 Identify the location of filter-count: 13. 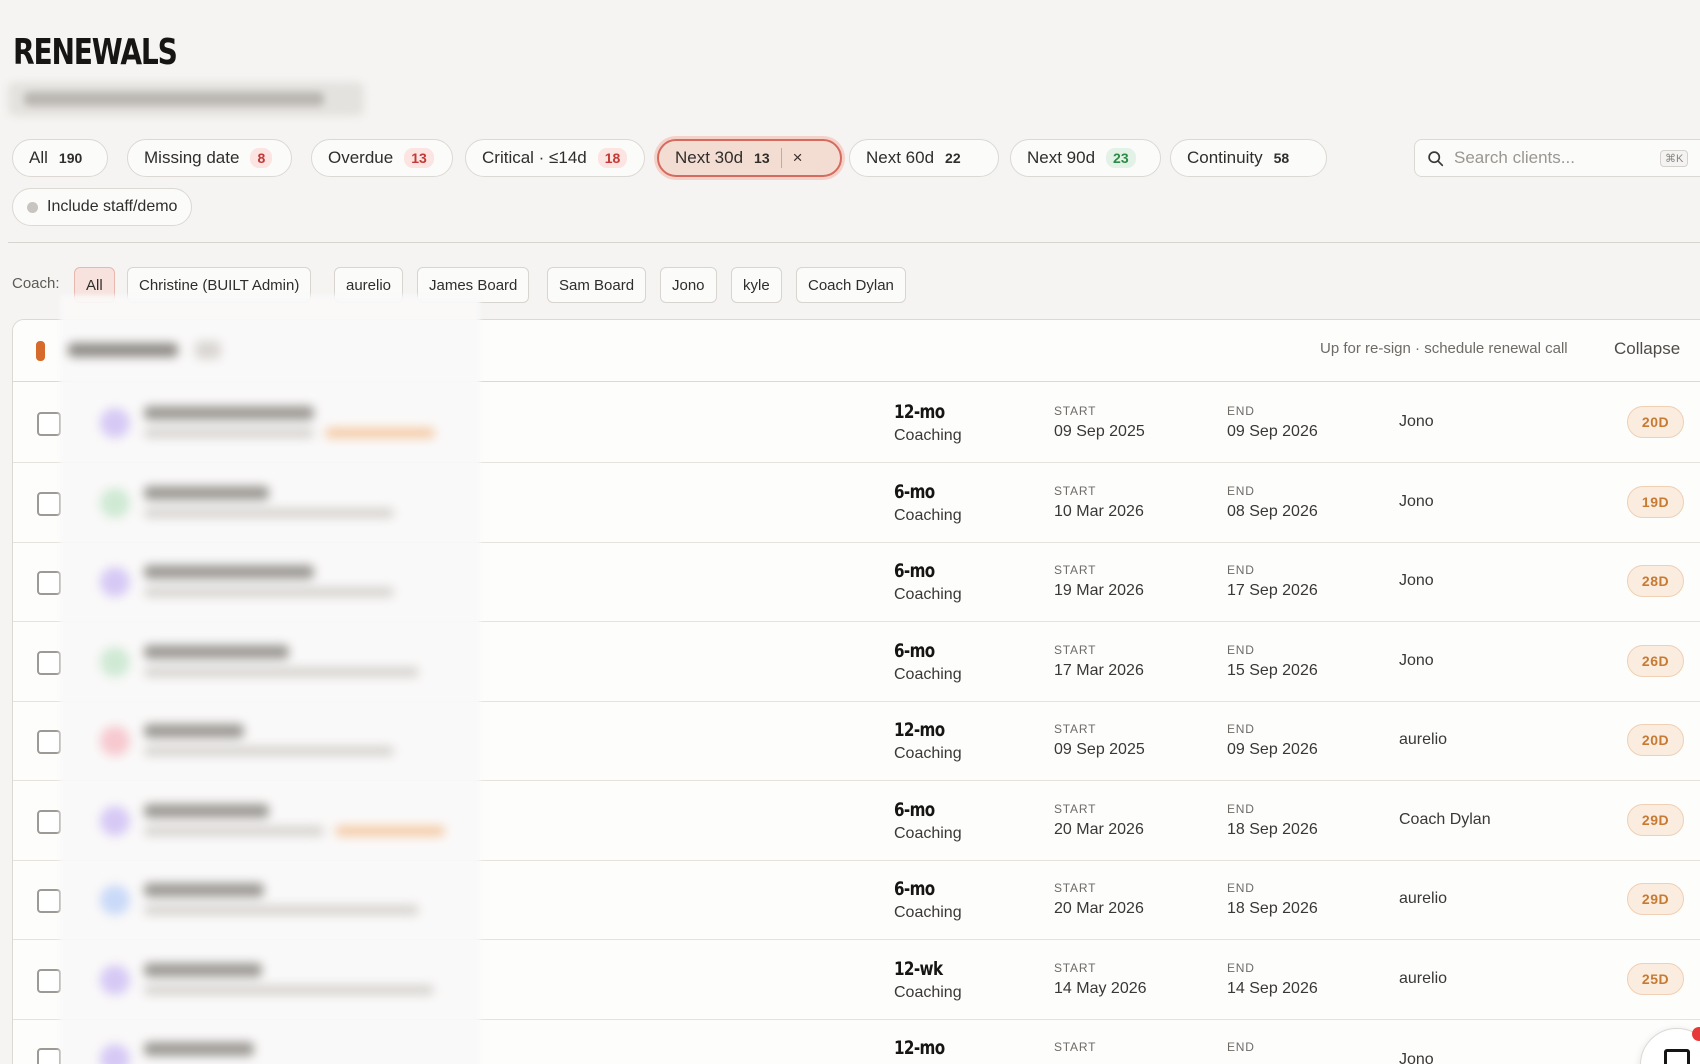
(762, 158).